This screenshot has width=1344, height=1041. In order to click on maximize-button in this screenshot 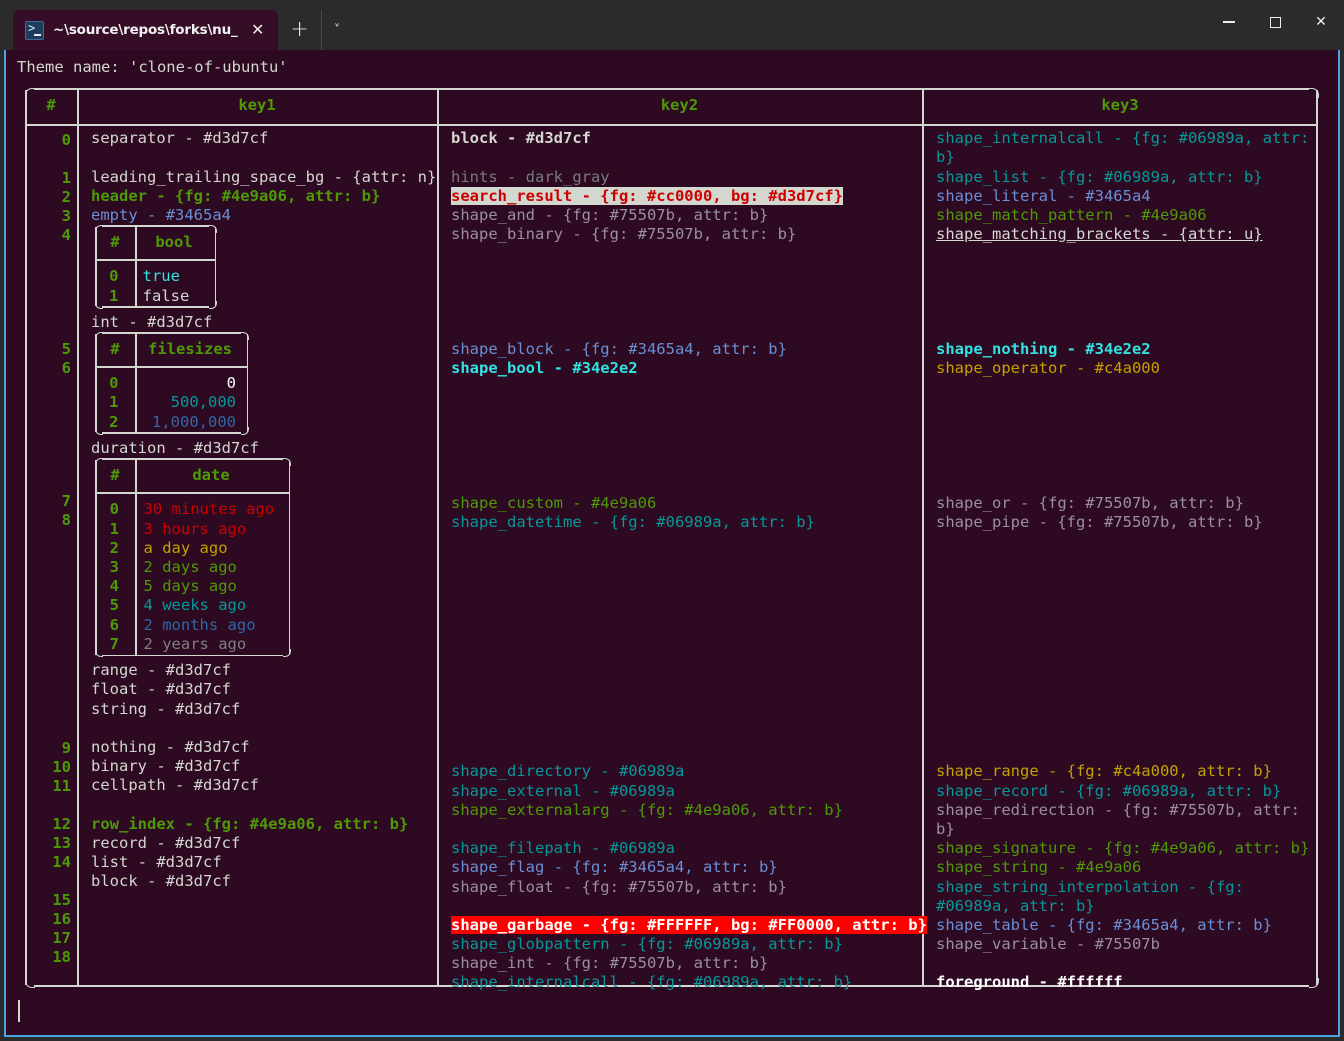, I will do `click(1275, 22)`.